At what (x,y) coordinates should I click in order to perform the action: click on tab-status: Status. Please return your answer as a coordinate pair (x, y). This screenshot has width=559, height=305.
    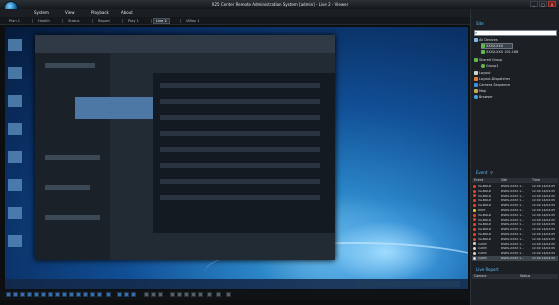
    Looking at the image, I should click on (73, 21).